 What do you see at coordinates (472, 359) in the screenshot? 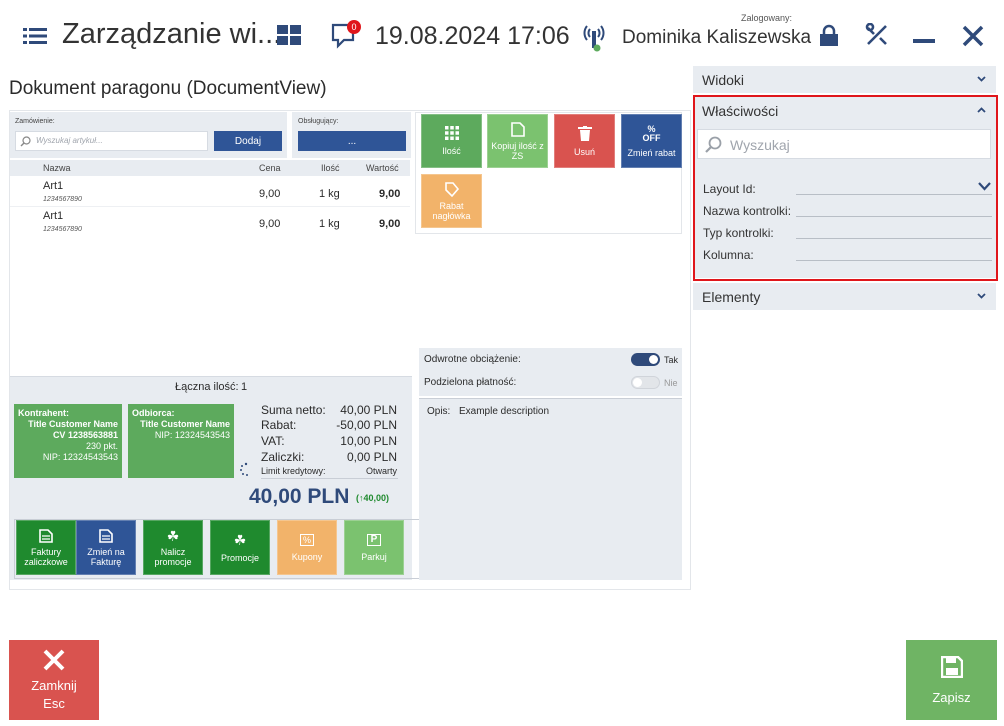
I see `reverse-charge-label: Odwrotne obciążenie:` at bounding box center [472, 359].